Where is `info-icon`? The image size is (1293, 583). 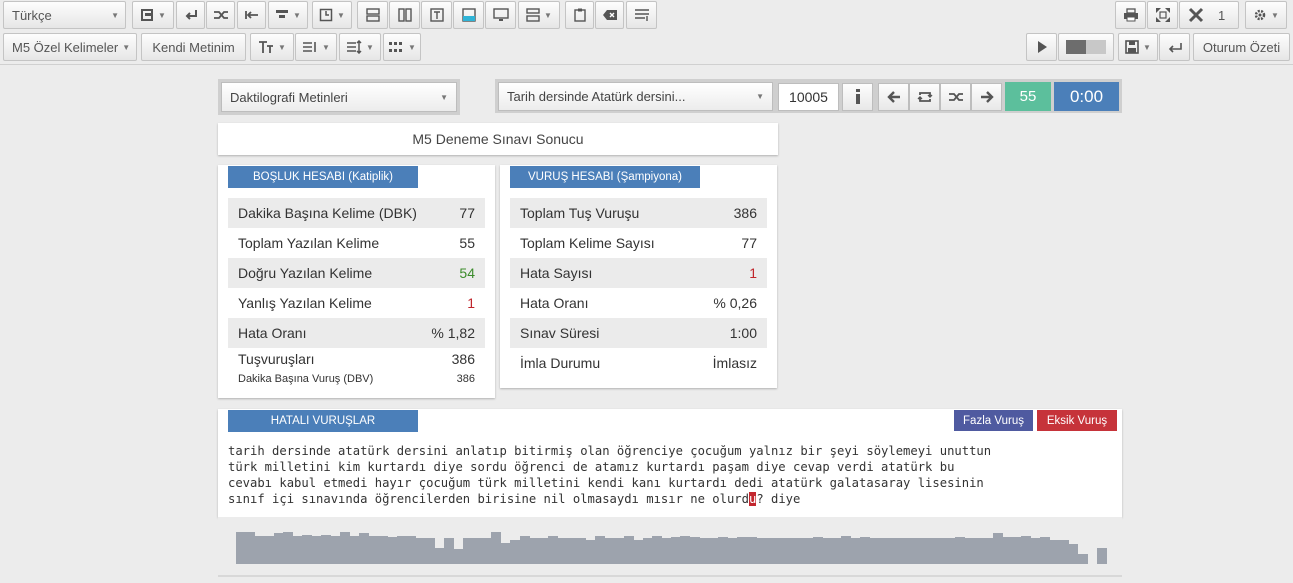 info-icon is located at coordinates (858, 97).